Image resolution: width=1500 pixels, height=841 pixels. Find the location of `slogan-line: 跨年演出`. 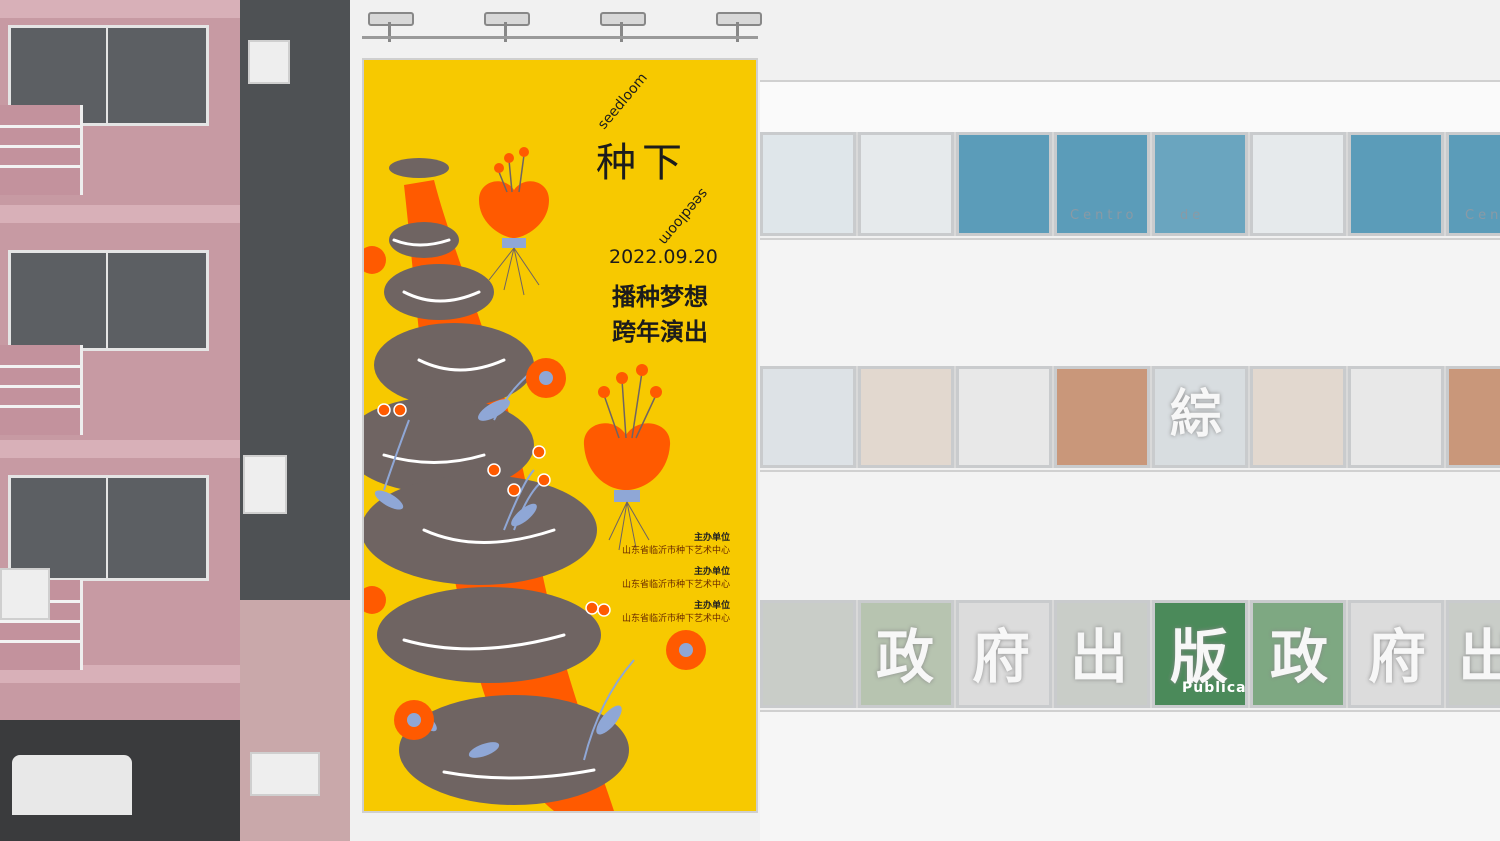

slogan-line: 跨年演出 is located at coordinates (660, 332).